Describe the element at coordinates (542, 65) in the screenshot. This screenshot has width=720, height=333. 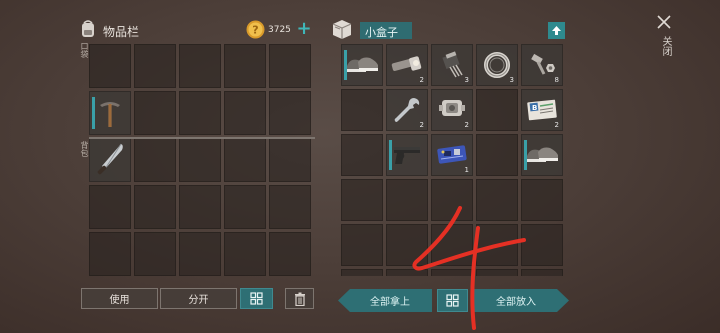
I see `container-slot: 8` at that location.